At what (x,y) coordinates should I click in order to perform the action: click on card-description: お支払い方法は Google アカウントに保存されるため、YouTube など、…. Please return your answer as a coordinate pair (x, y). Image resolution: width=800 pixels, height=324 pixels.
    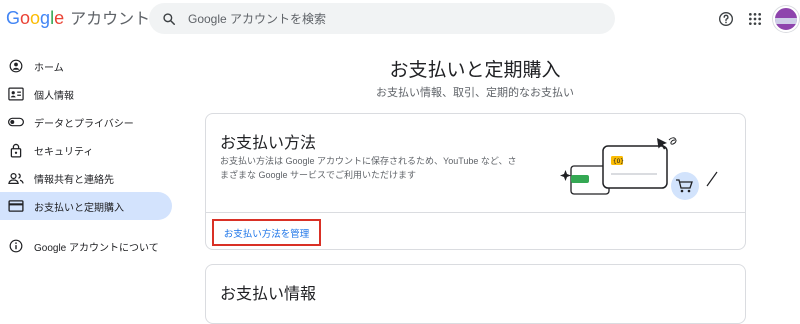
    Looking at the image, I should click on (368, 168).